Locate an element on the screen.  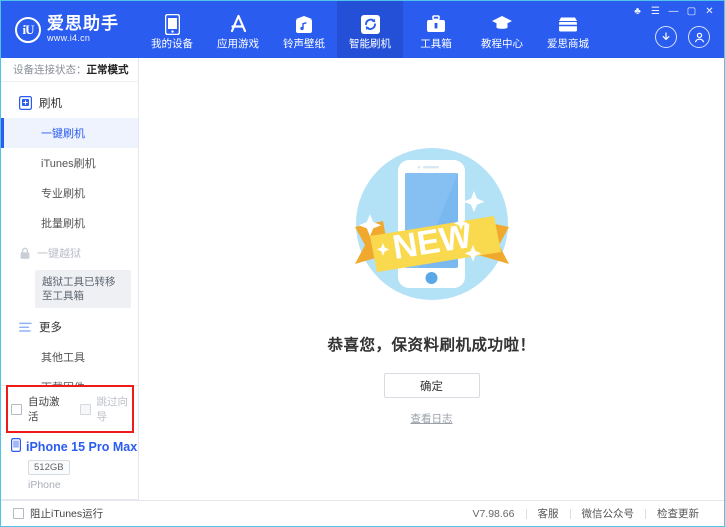
phone-icon is located at coordinates (172, 24).